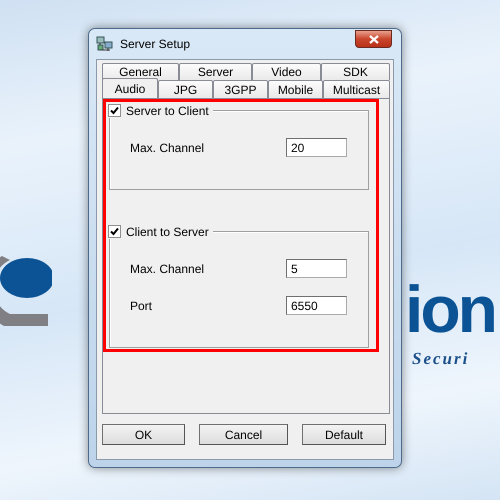  What do you see at coordinates (286, 71) in the screenshot?
I see `tab: Video` at bounding box center [286, 71].